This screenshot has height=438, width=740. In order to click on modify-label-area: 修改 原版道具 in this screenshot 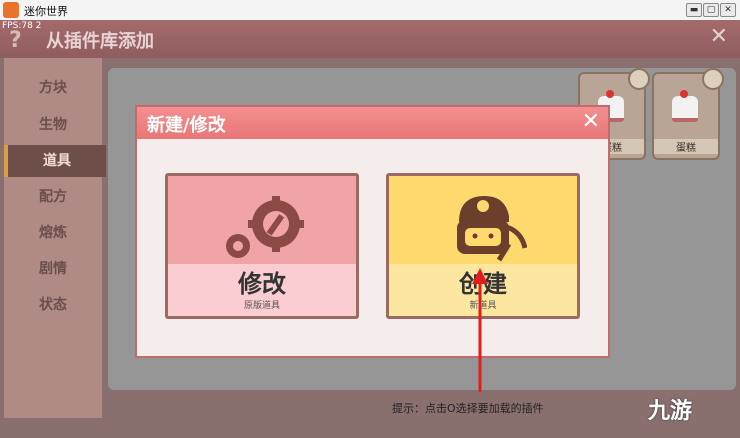, I will do `click(262, 290)`.